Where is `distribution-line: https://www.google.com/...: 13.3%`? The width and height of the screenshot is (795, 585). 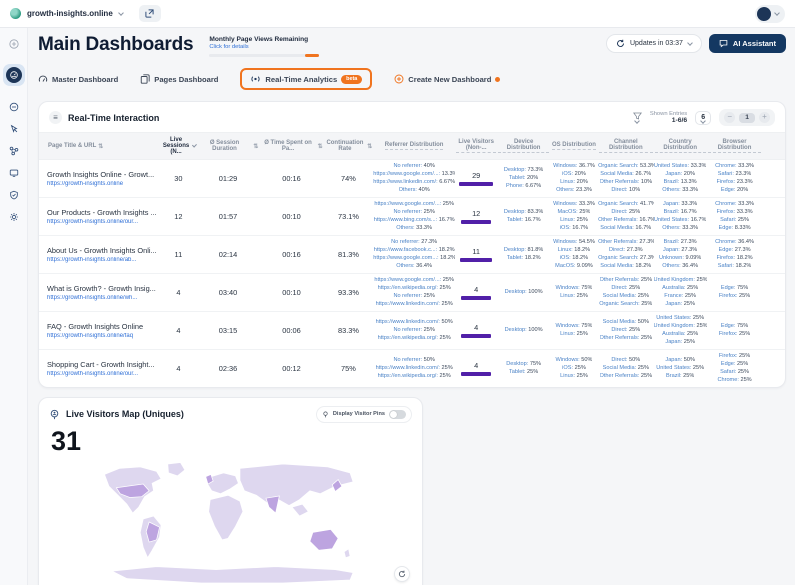
distribution-line: https://www.google.com/...: 13.3% is located at coordinates (414, 173).